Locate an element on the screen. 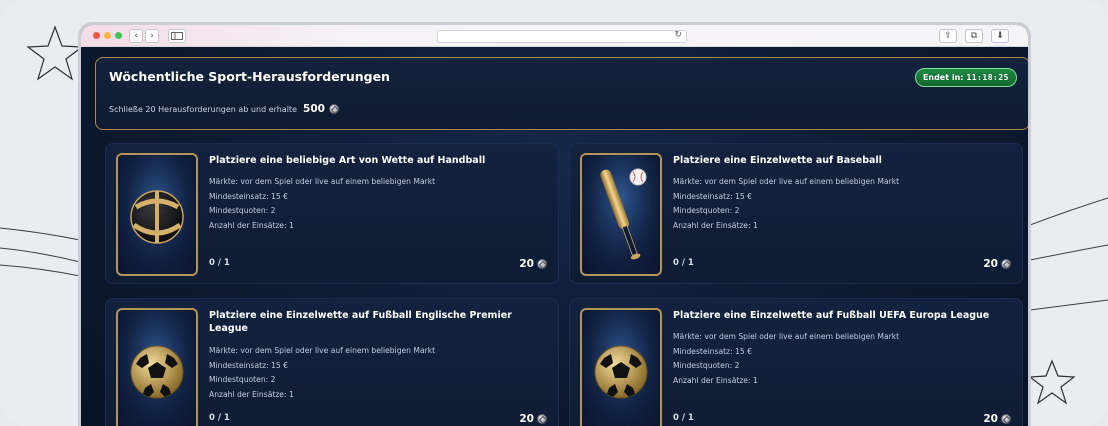 The width and height of the screenshot is (1108, 426). share-button: ⇪ is located at coordinates (948, 36).